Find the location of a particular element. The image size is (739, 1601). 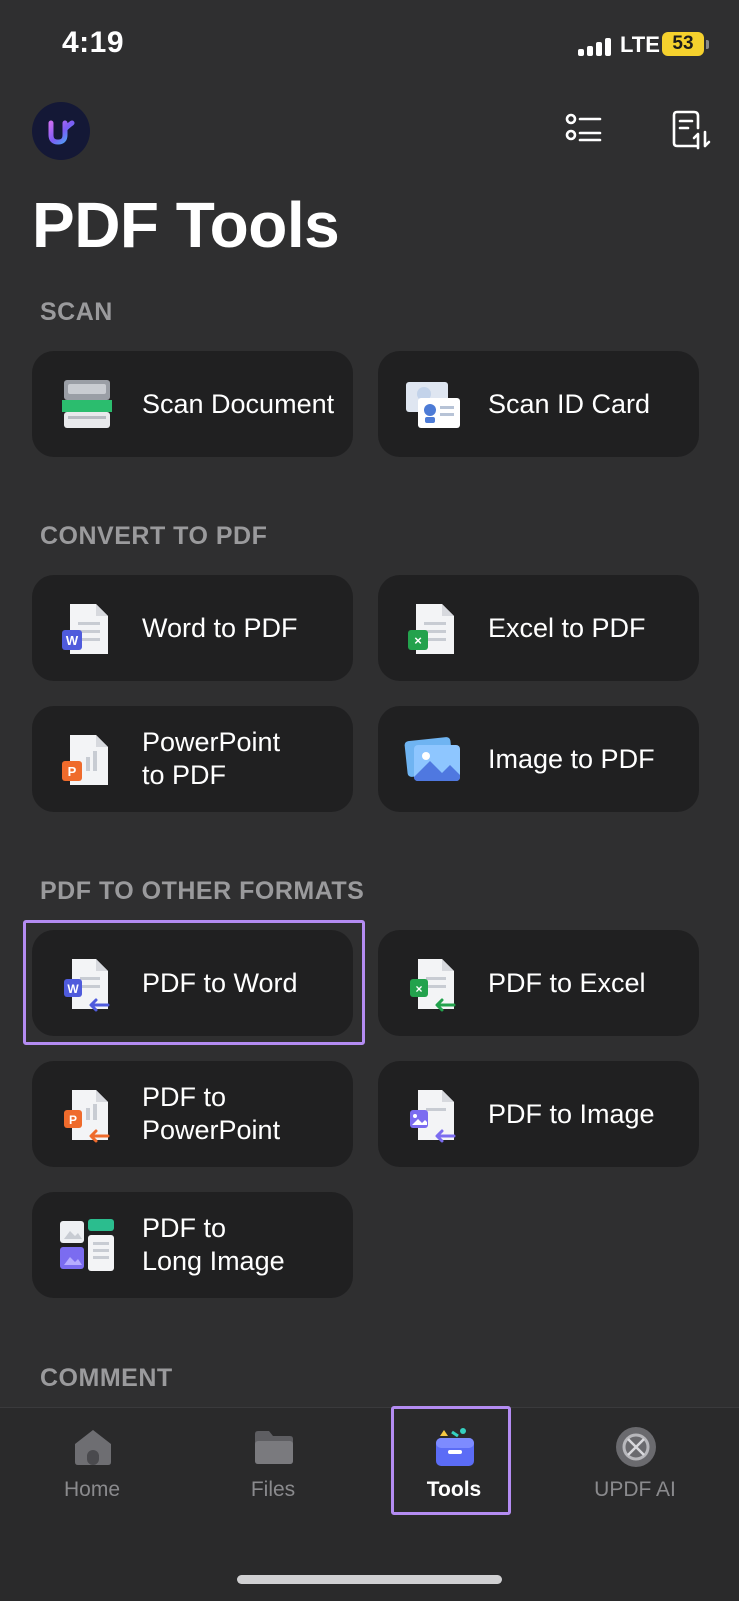

powerpoint-to-pdf-button: P PowerPoint to PDF is located at coordinates (192, 759).